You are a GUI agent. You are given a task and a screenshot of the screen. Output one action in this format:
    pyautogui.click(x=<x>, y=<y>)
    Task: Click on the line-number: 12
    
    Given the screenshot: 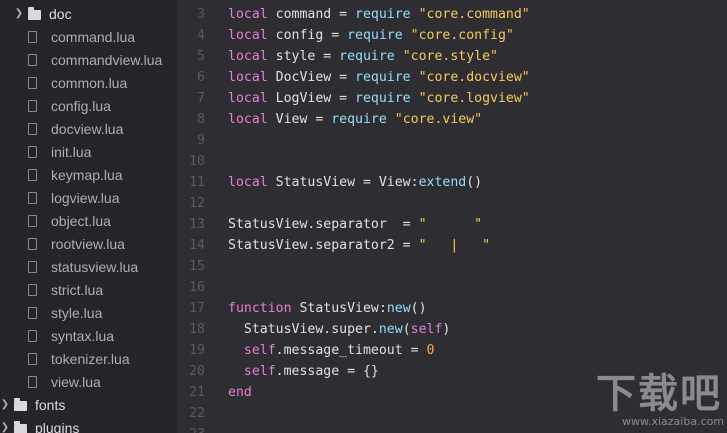 What is the action you would take?
    pyautogui.click(x=197, y=203)
    